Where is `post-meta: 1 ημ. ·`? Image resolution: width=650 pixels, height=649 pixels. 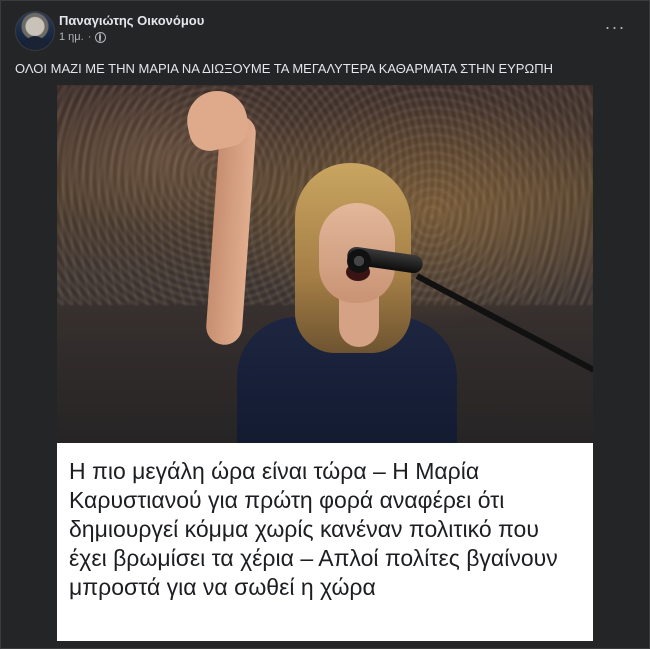
post-meta: 1 ημ. · is located at coordinates (83, 37).